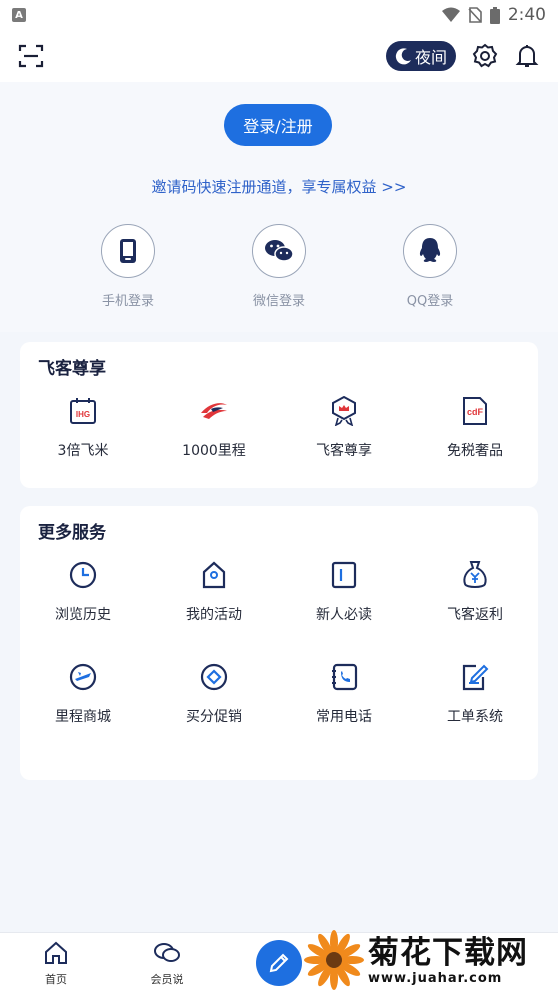 This screenshot has width=558, height=992. What do you see at coordinates (475, 717) in the screenshot?
I see `service-label: 工单系统` at bounding box center [475, 717].